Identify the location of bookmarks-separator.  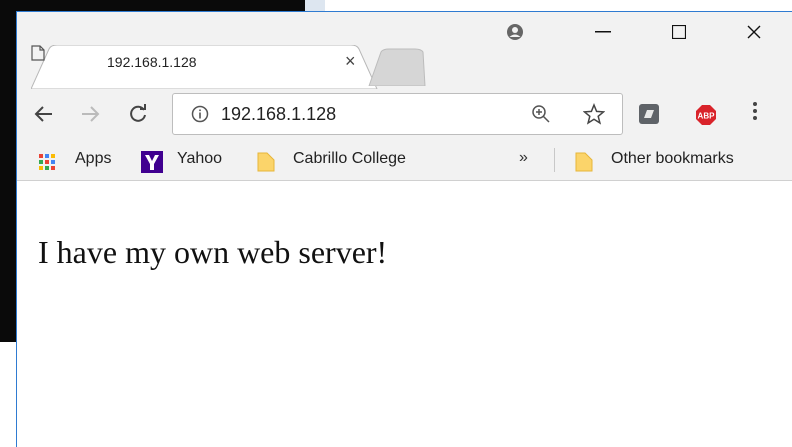
(554, 160).